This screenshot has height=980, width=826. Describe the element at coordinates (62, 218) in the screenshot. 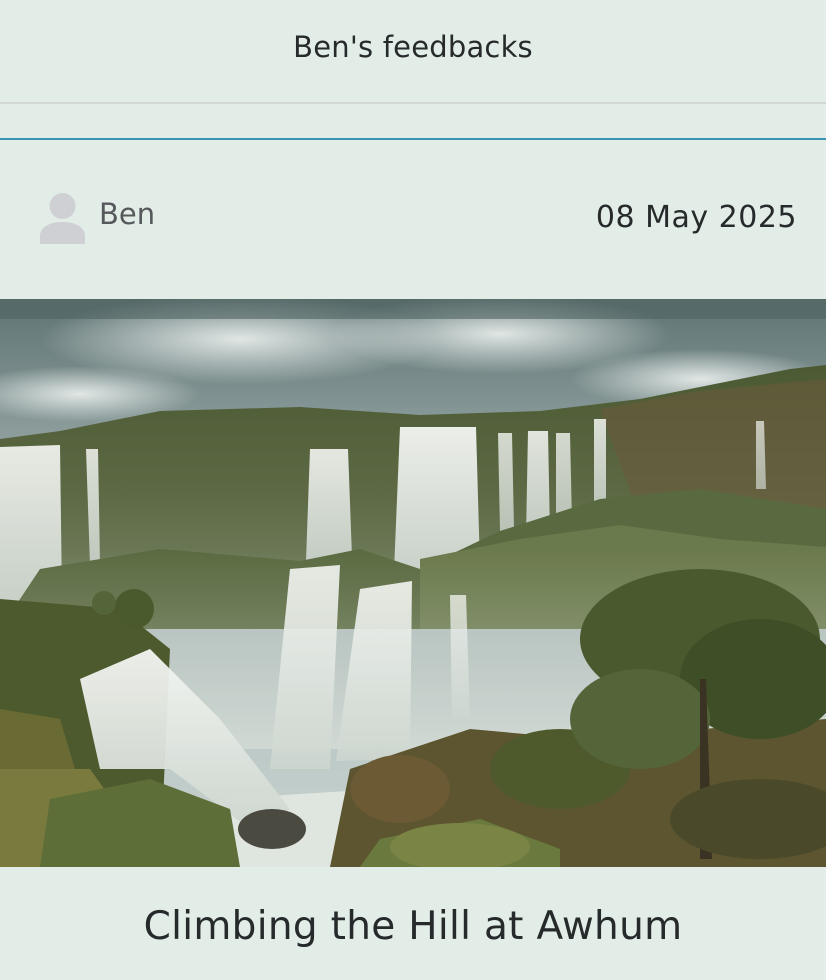

I see `person-placeholder-icon` at that location.